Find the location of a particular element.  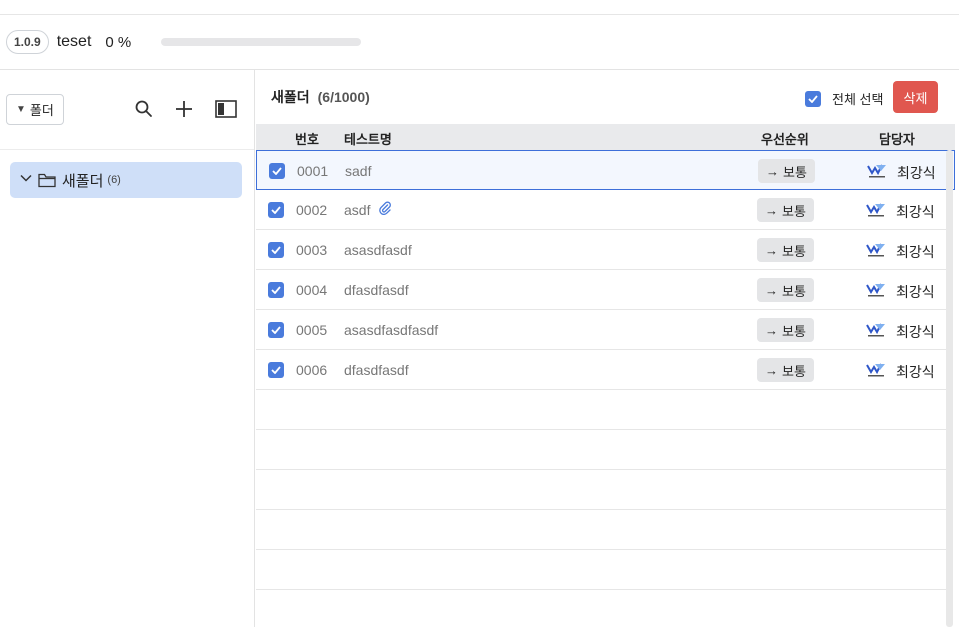

folder-icon is located at coordinates (47, 180).